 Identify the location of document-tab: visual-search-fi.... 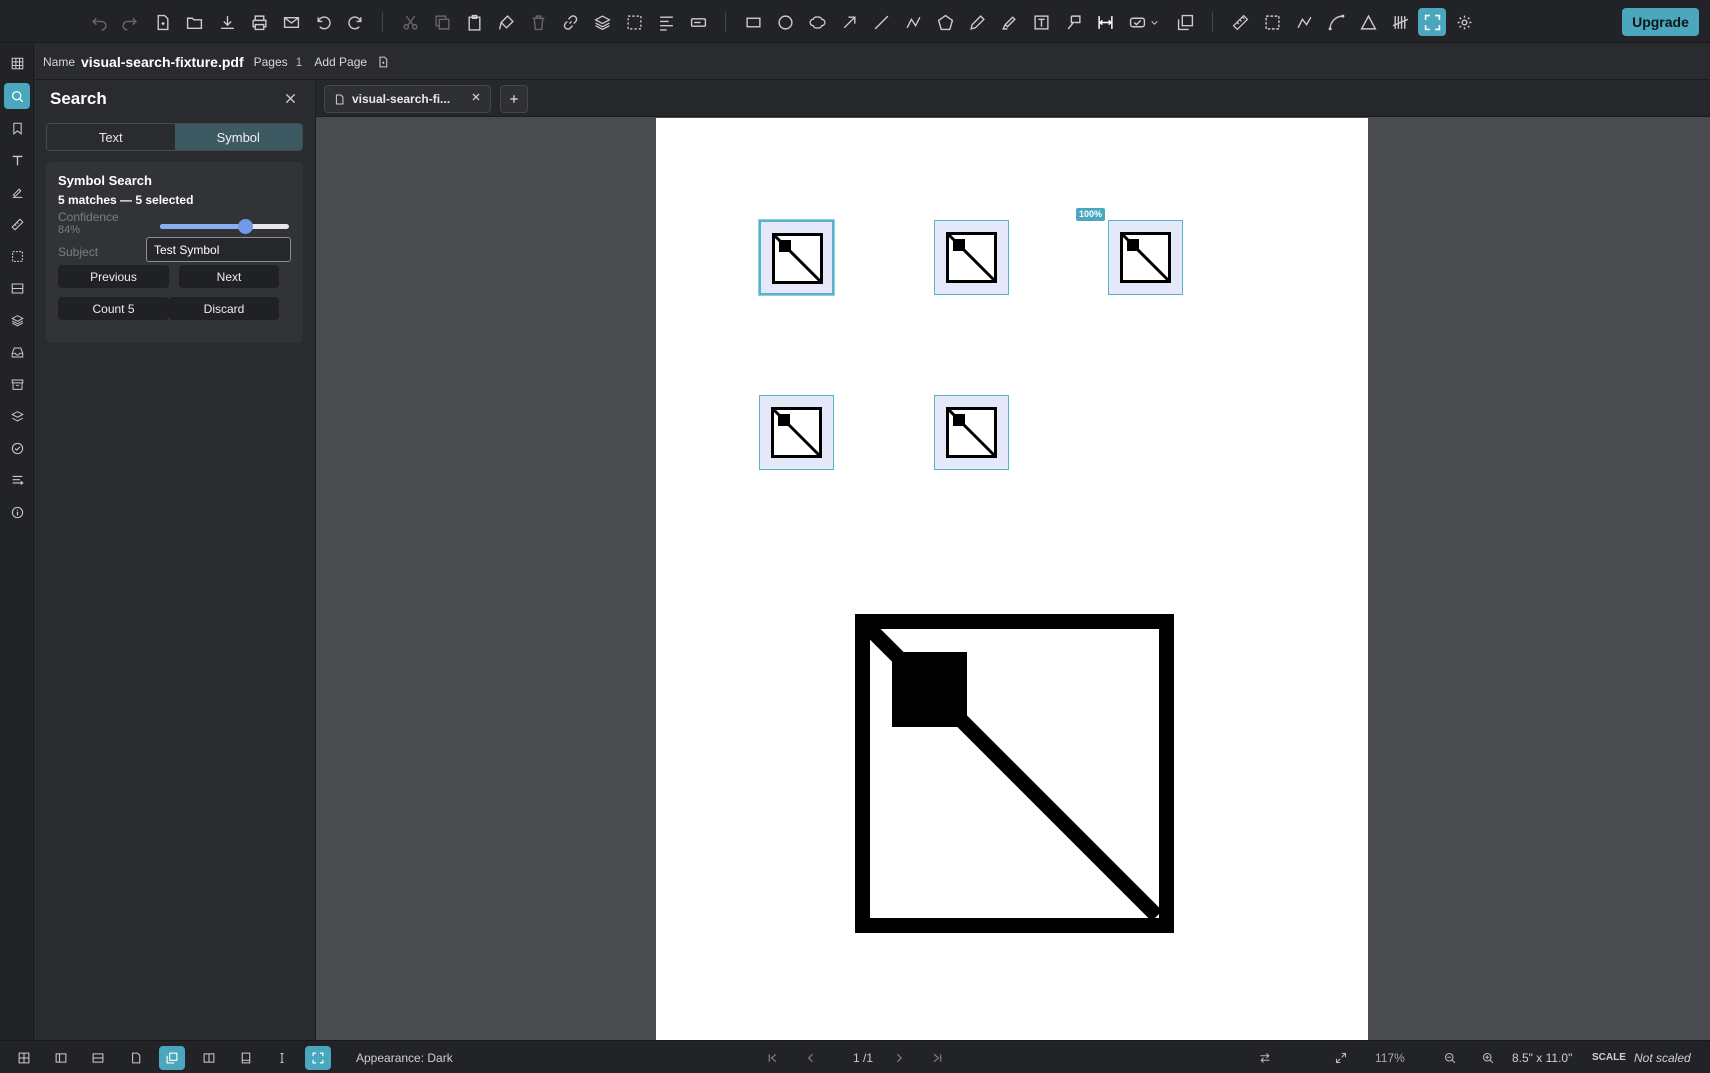
(407, 99).